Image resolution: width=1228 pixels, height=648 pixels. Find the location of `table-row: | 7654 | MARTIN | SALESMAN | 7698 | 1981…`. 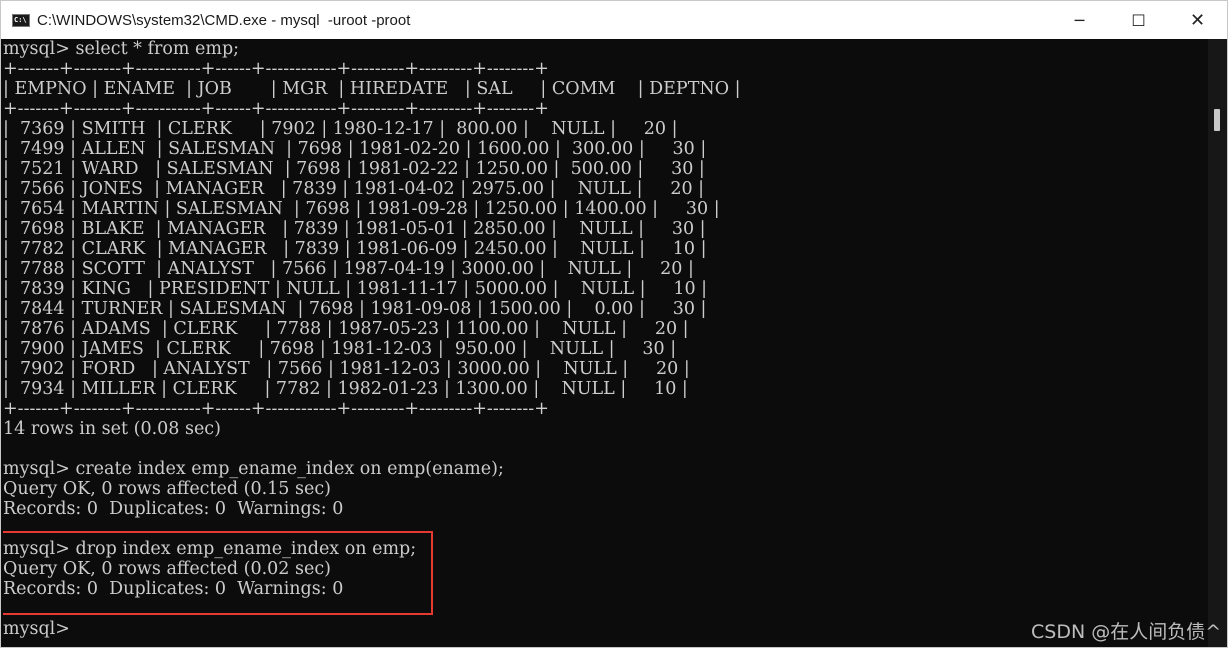

table-row: | 7654 | MARTIN | SALESMAN | 7698 | 1981… is located at coordinates (361, 209).